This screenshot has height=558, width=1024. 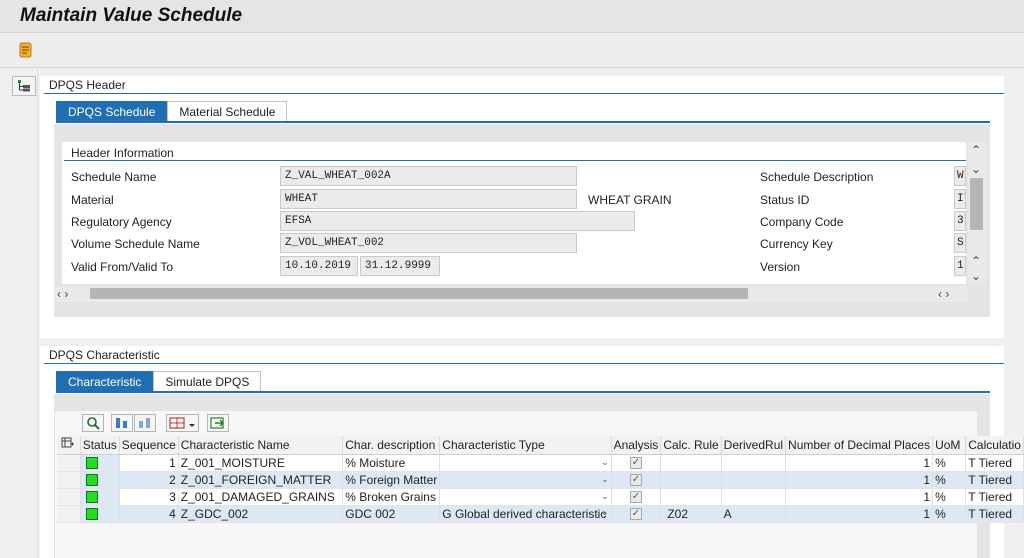 I want to click on regulatory-agency-field: EFSA, so click(x=457, y=221).